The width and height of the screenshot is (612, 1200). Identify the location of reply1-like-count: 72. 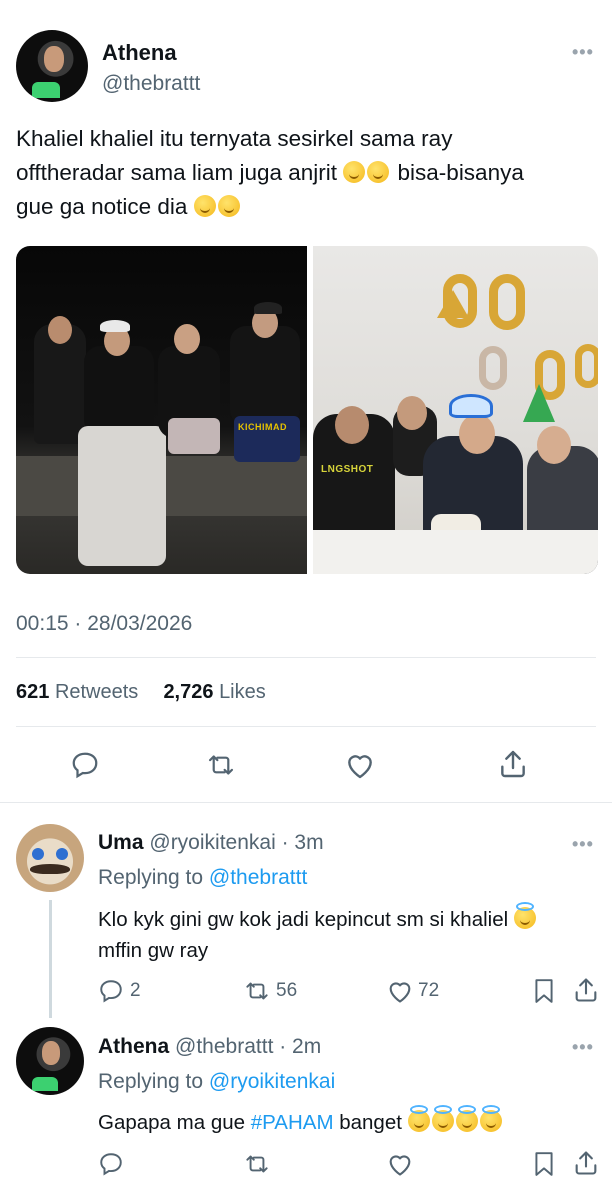
(429, 990).